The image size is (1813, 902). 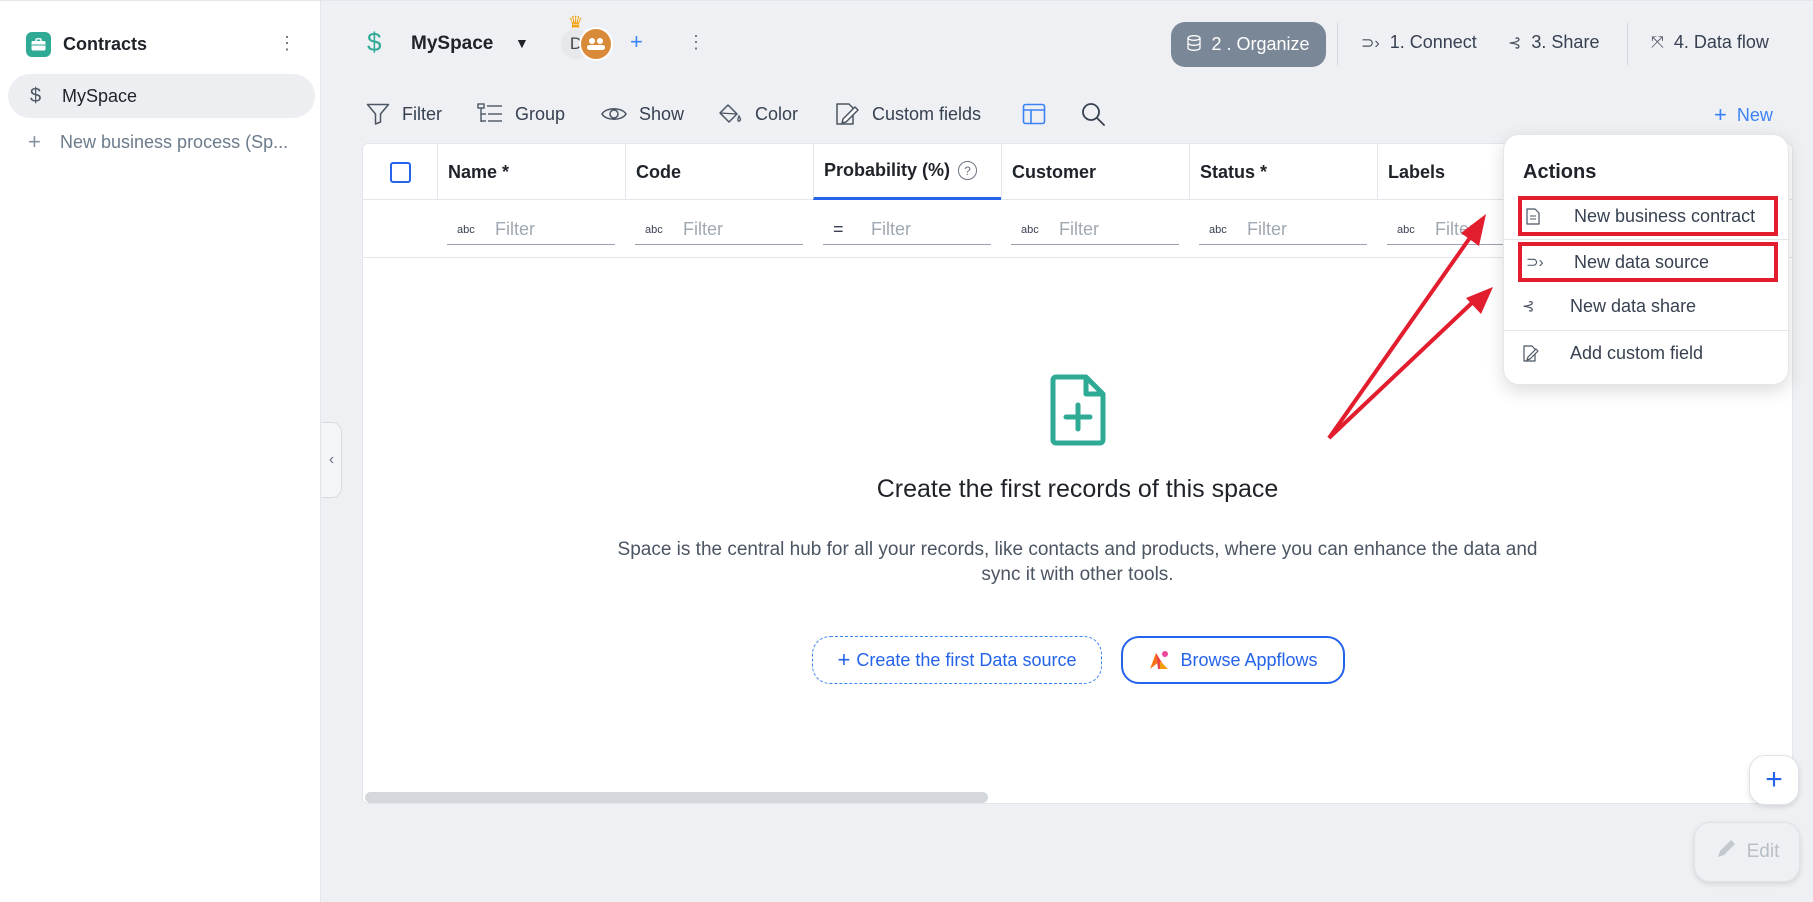 I want to click on filter-label: Filter, so click(x=422, y=113).